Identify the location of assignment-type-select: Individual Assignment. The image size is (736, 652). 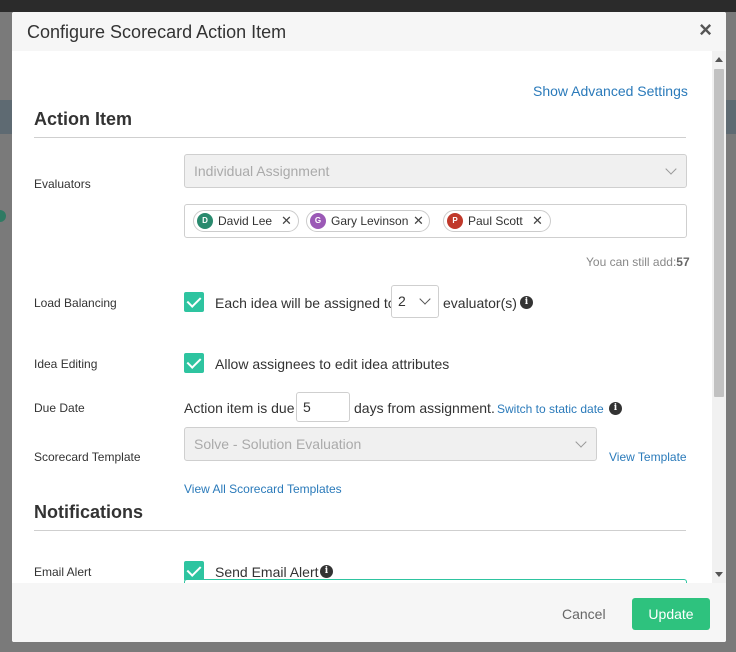
(435, 171).